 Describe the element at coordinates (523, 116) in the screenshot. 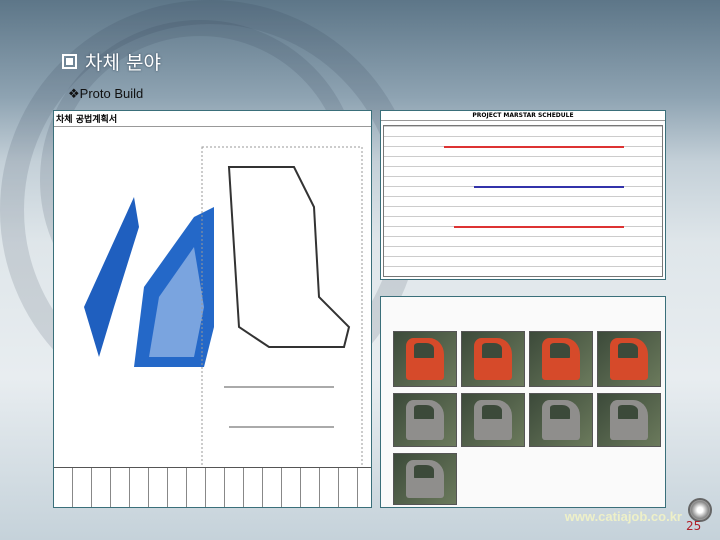

I see `schedule-heading: PROJECT MARSTAR SCHEDULE` at that location.